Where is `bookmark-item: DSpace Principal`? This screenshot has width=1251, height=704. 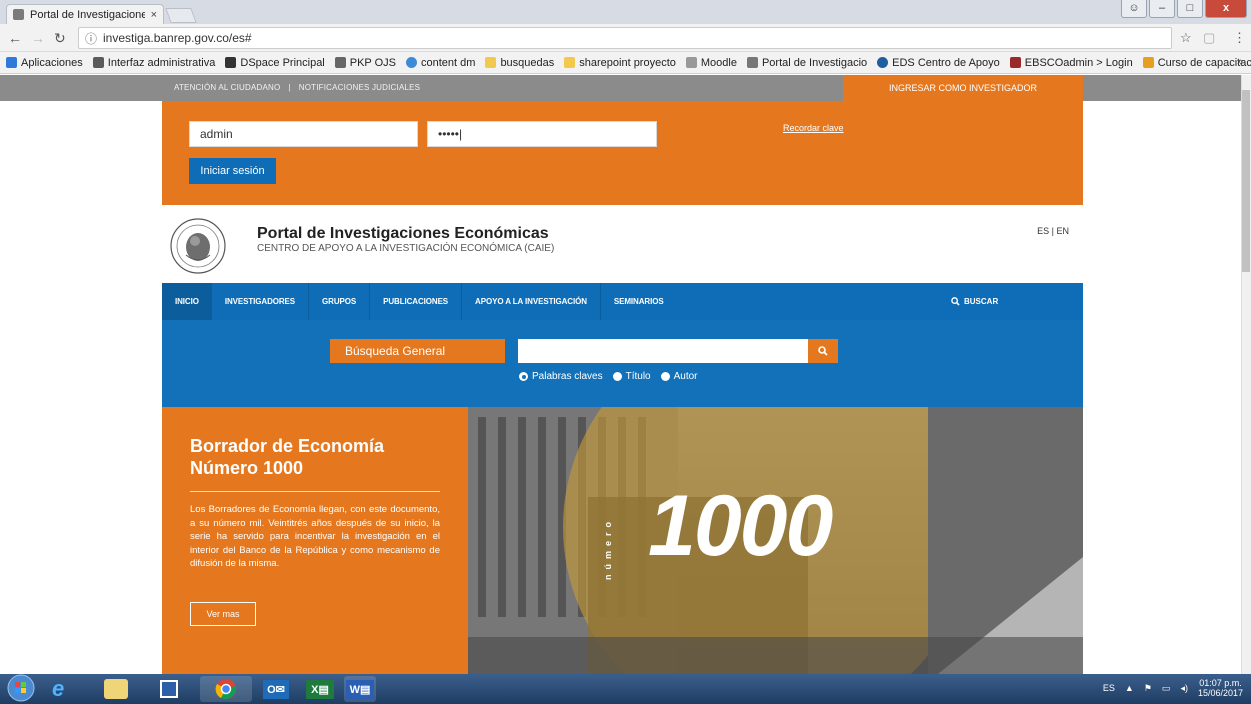
bookmark-item: DSpace Principal is located at coordinates (275, 63).